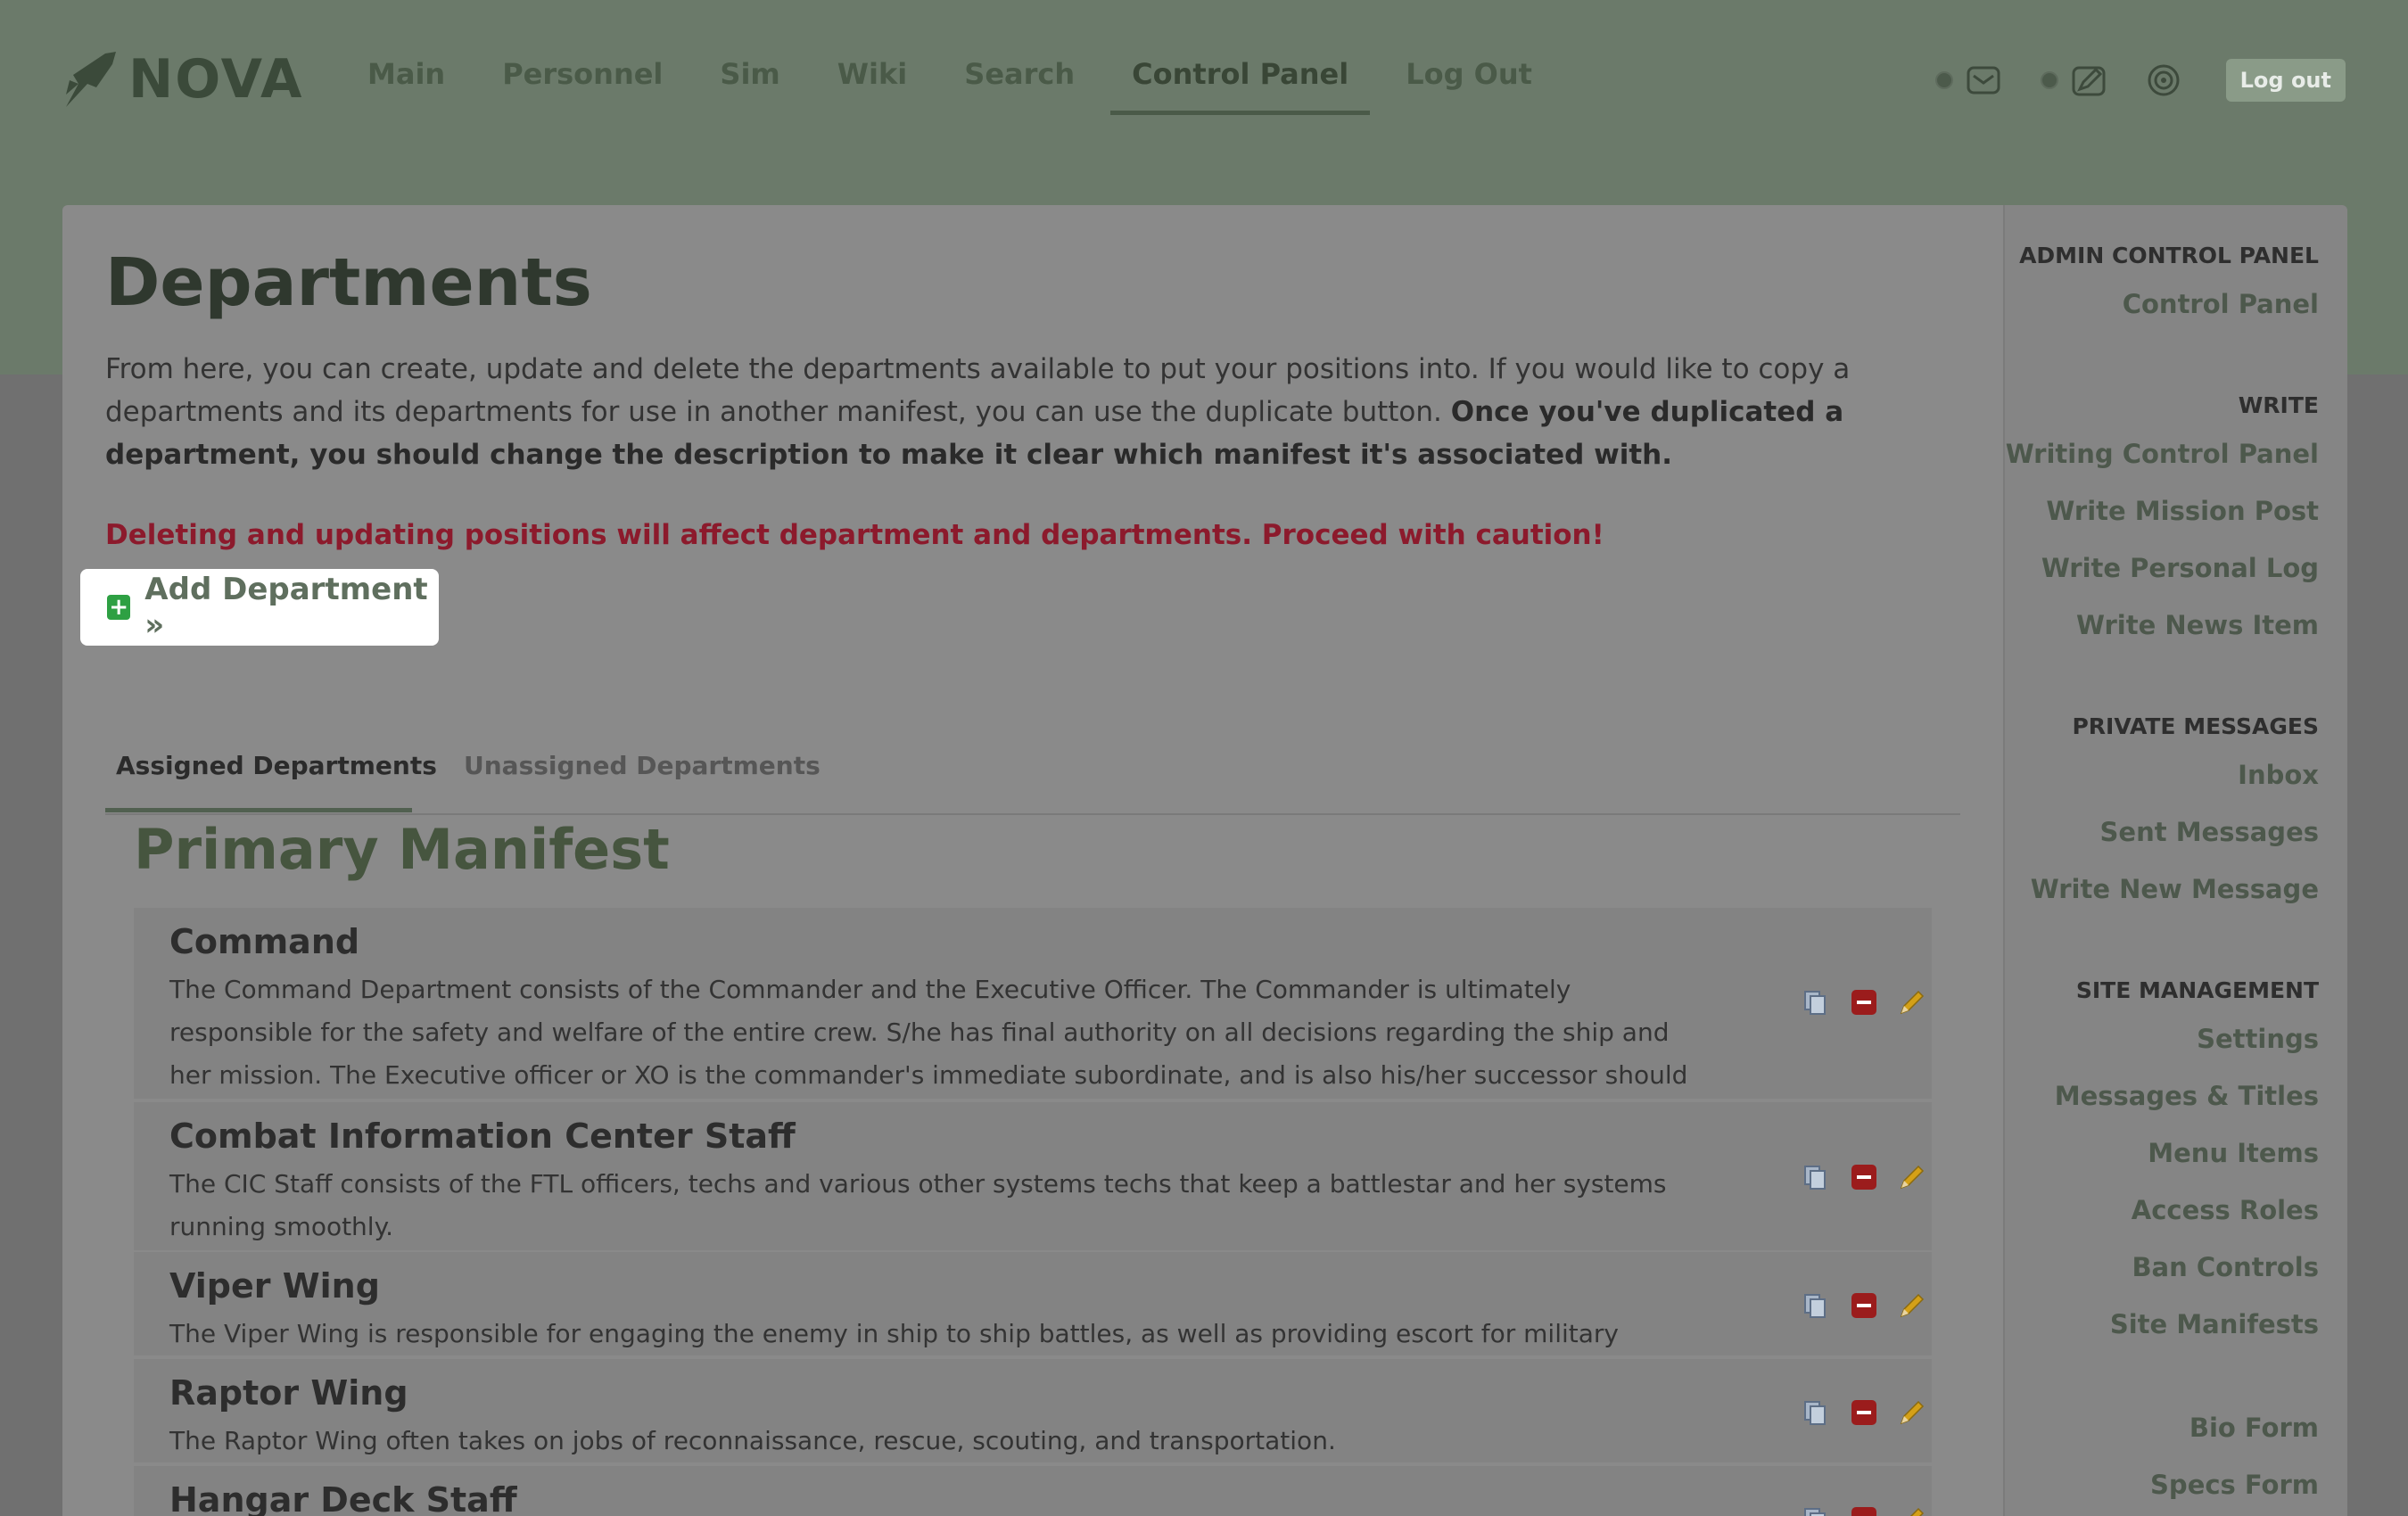 This screenshot has width=2408, height=1516. What do you see at coordinates (2234, 1485) in the screenshot?
I see `sidebar-item-specs-form: Specs Form` at bounding box center [2234, 1485].